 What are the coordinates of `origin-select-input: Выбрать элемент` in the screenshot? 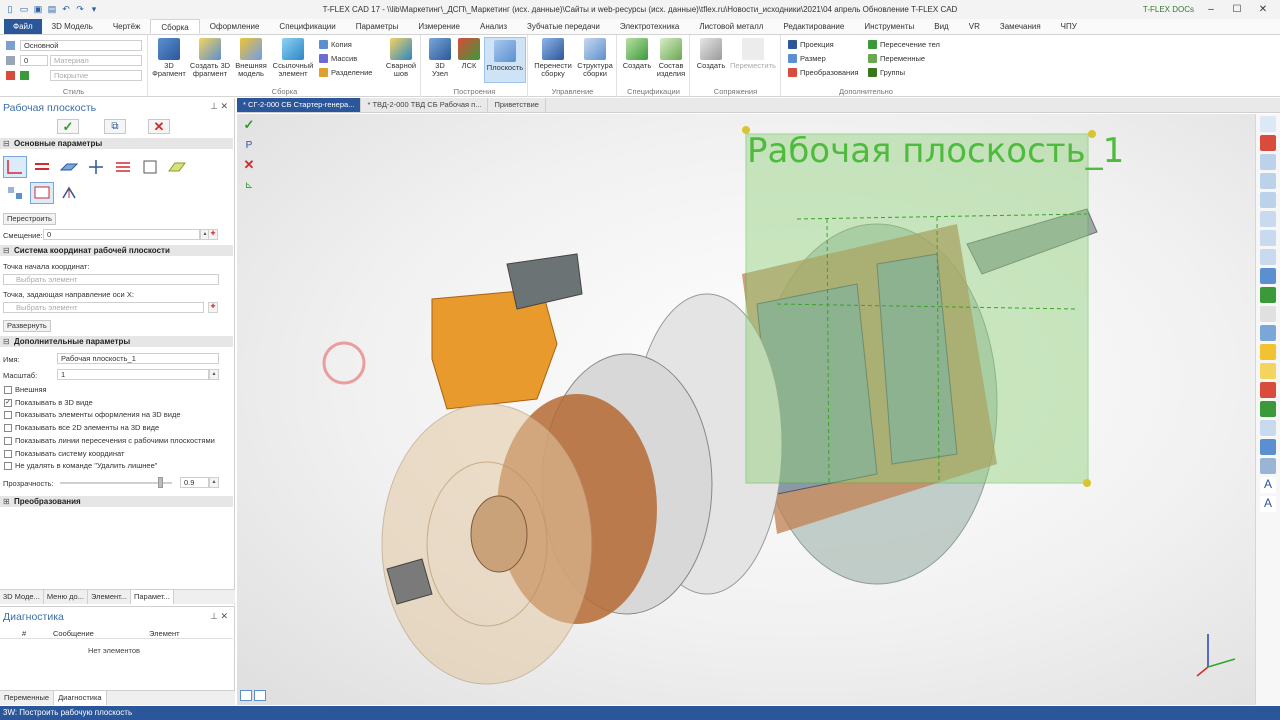 It's located at (111, 279).